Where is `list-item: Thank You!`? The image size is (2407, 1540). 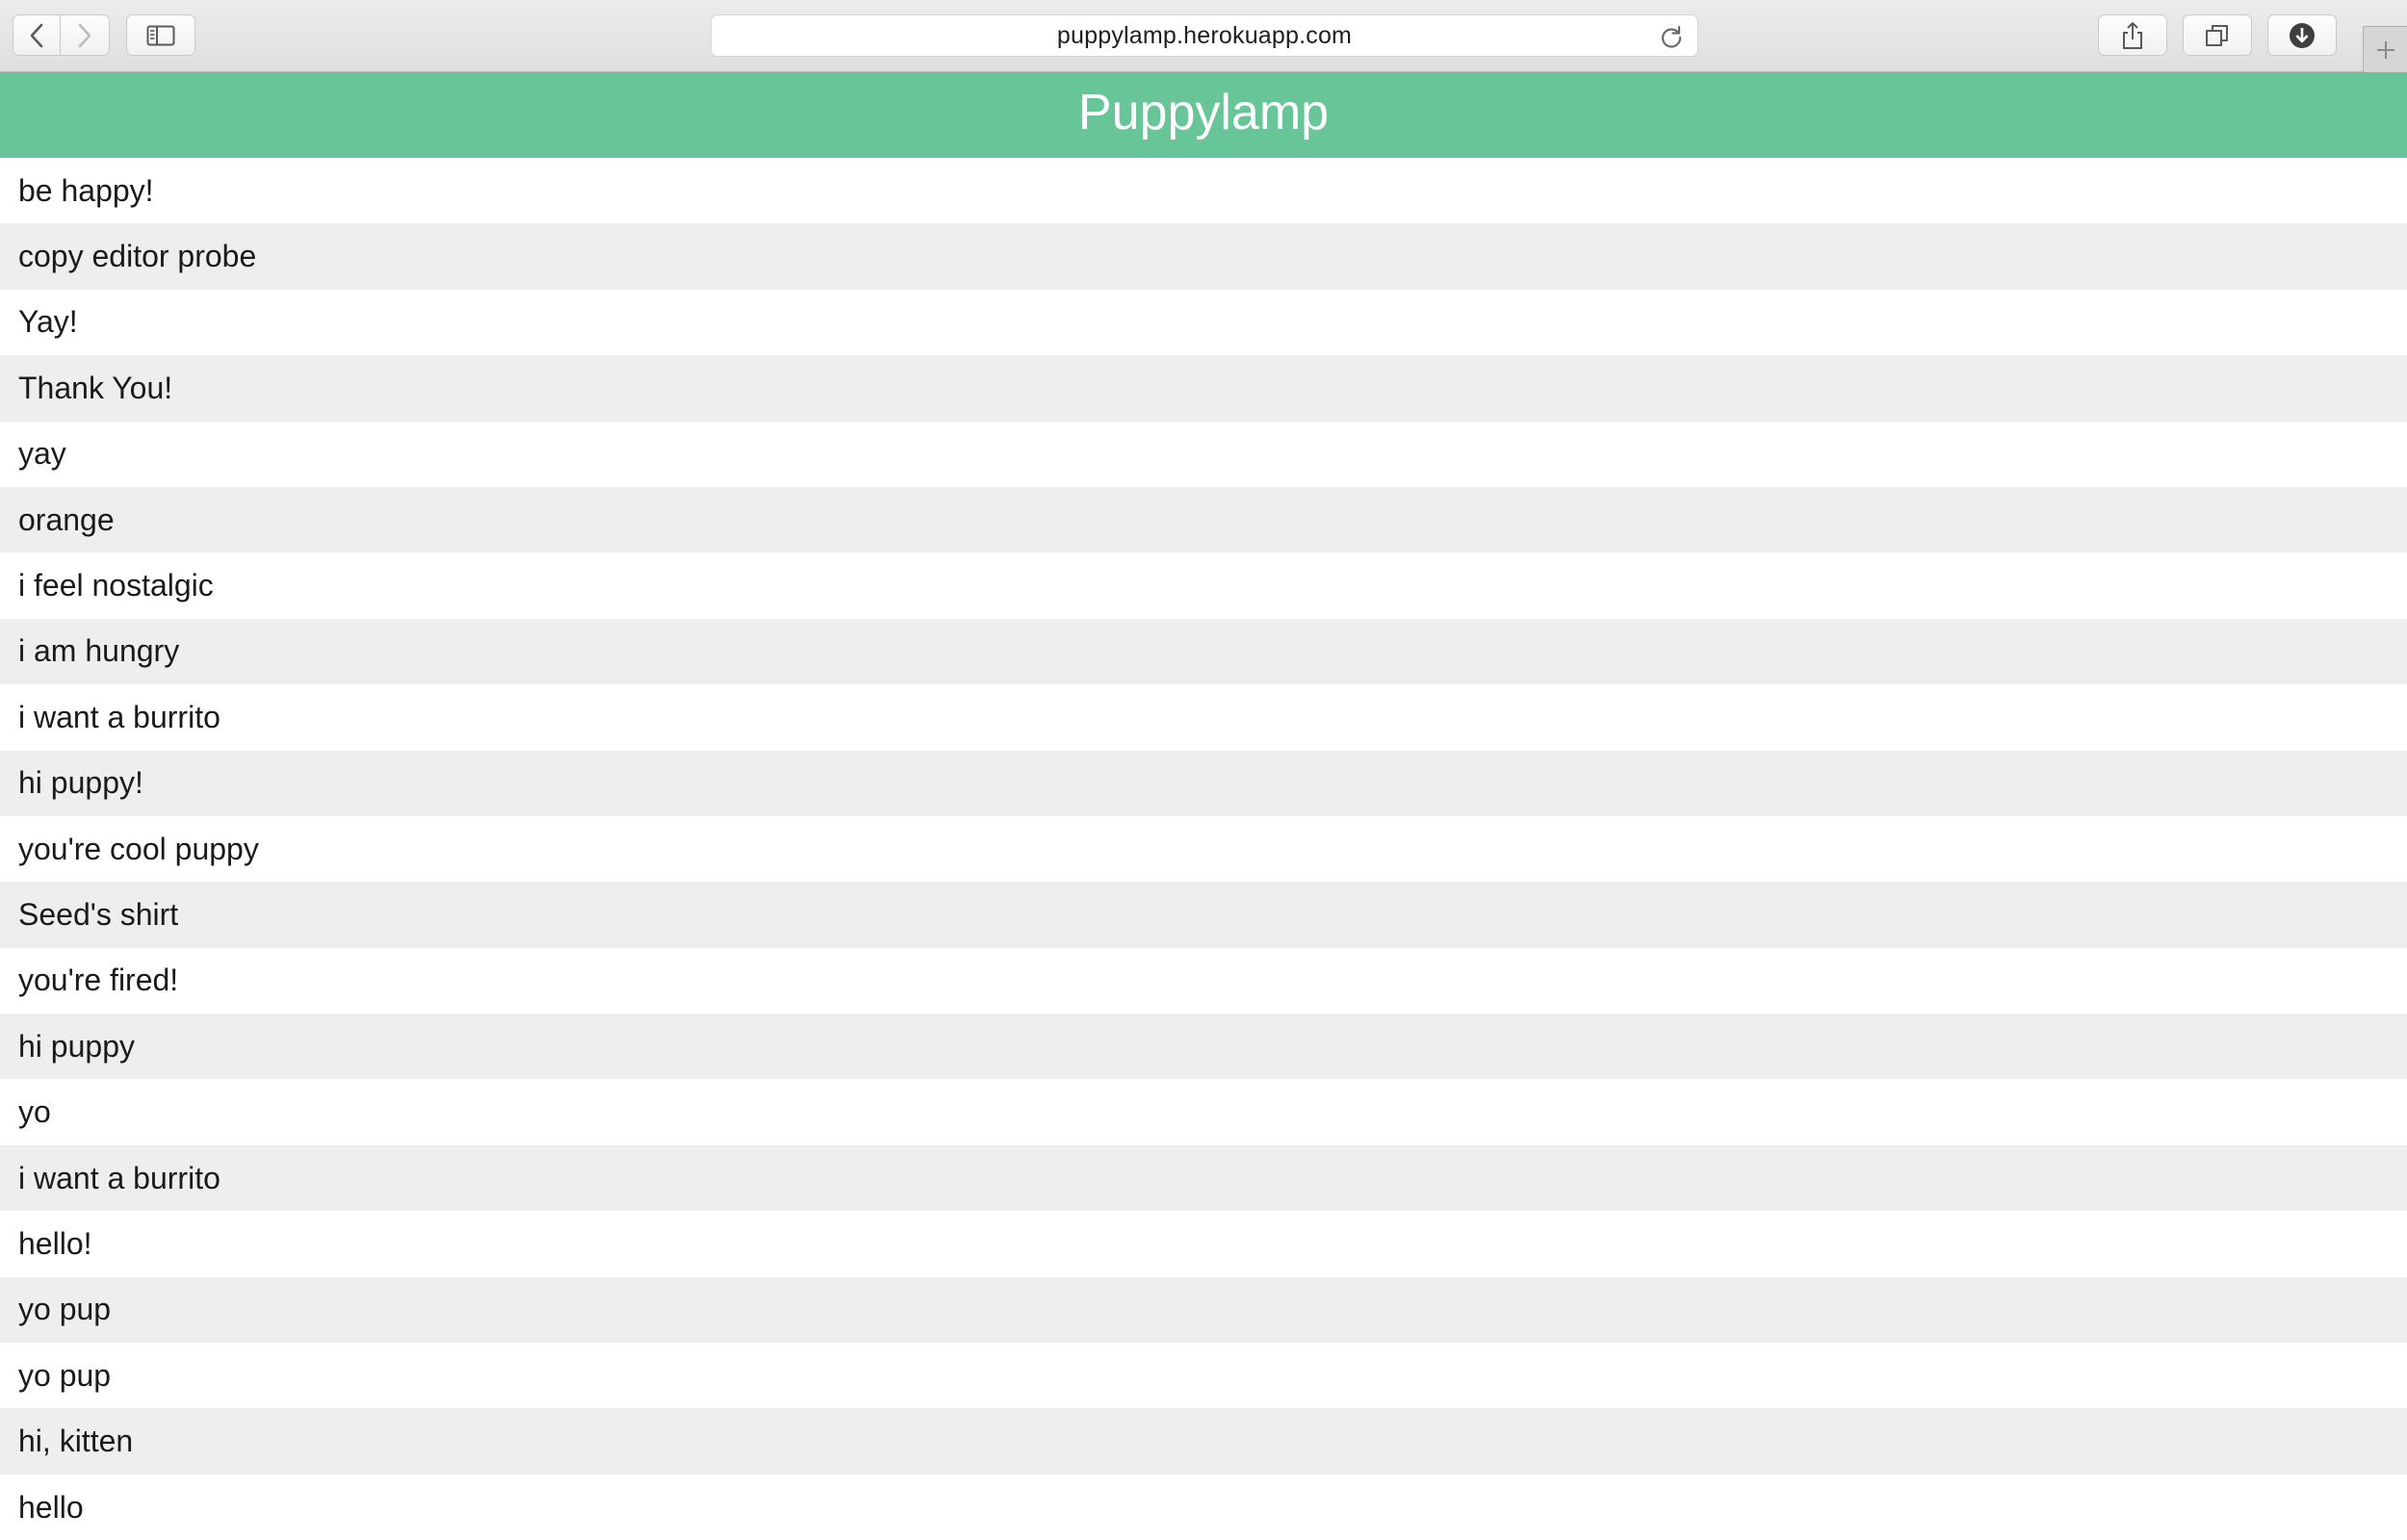
list-item: Thank You! is located at coordinates (1203, 388).